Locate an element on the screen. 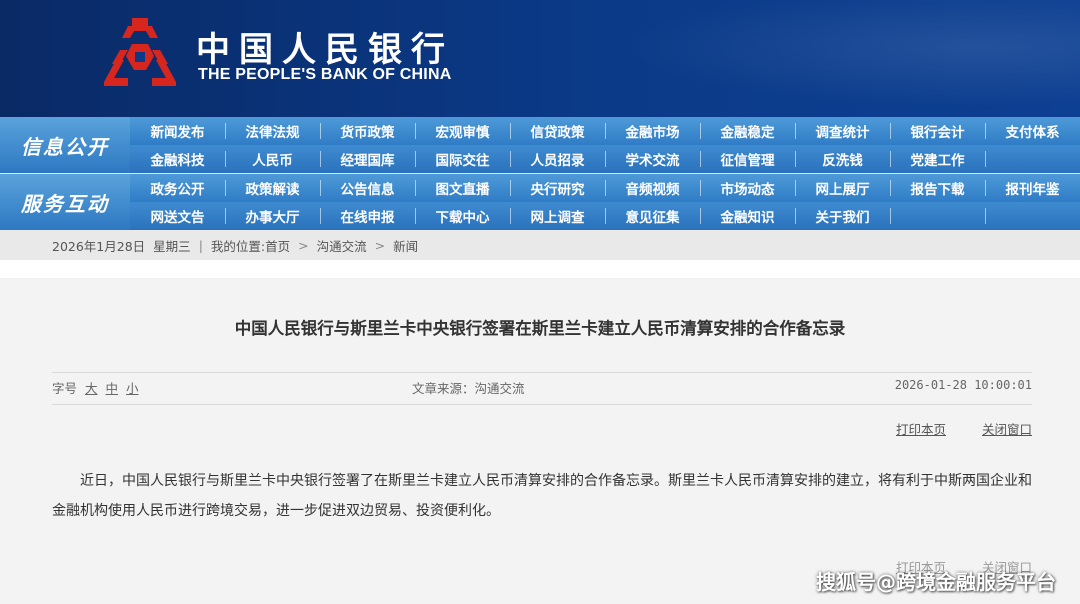 This screenshot has height=604, width=1080. nav-item: 宏观审慎 is located at coordinates (462, 131).